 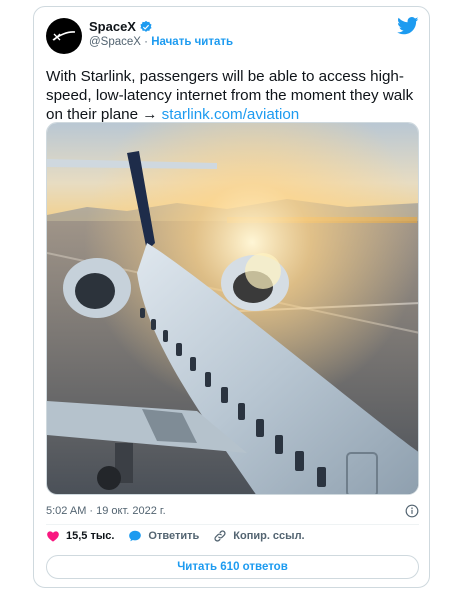 I want to click on info-icon, so click(x=412, y=511).